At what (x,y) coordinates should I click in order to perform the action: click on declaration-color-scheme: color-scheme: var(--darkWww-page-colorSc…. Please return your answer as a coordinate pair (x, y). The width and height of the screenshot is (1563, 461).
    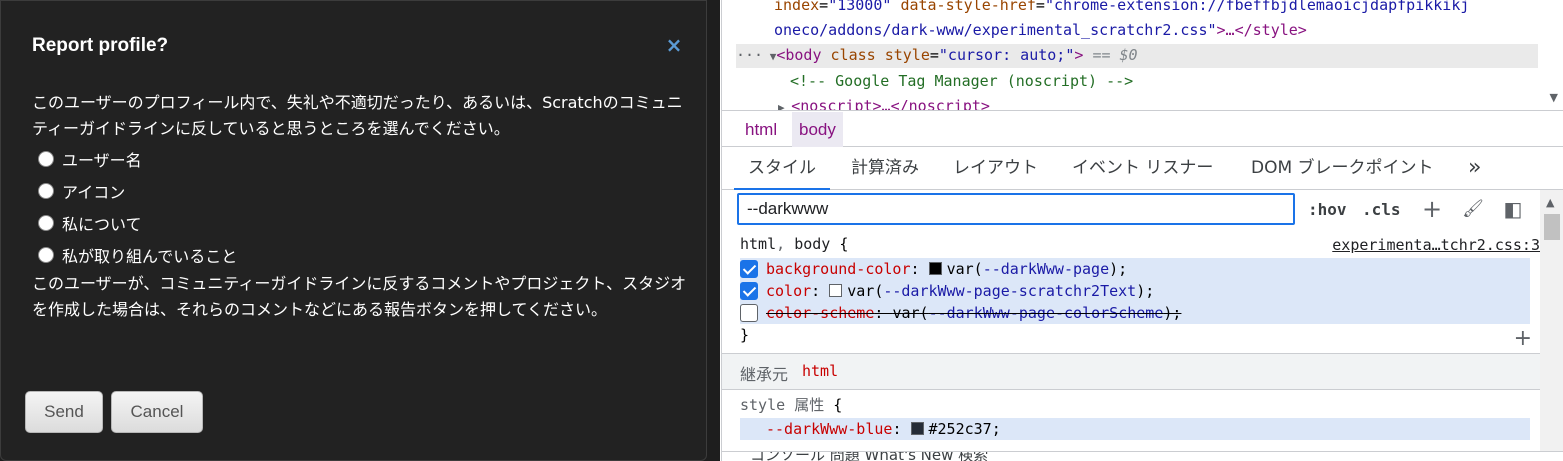
    Looking at the image, I should click on (1135, 313).